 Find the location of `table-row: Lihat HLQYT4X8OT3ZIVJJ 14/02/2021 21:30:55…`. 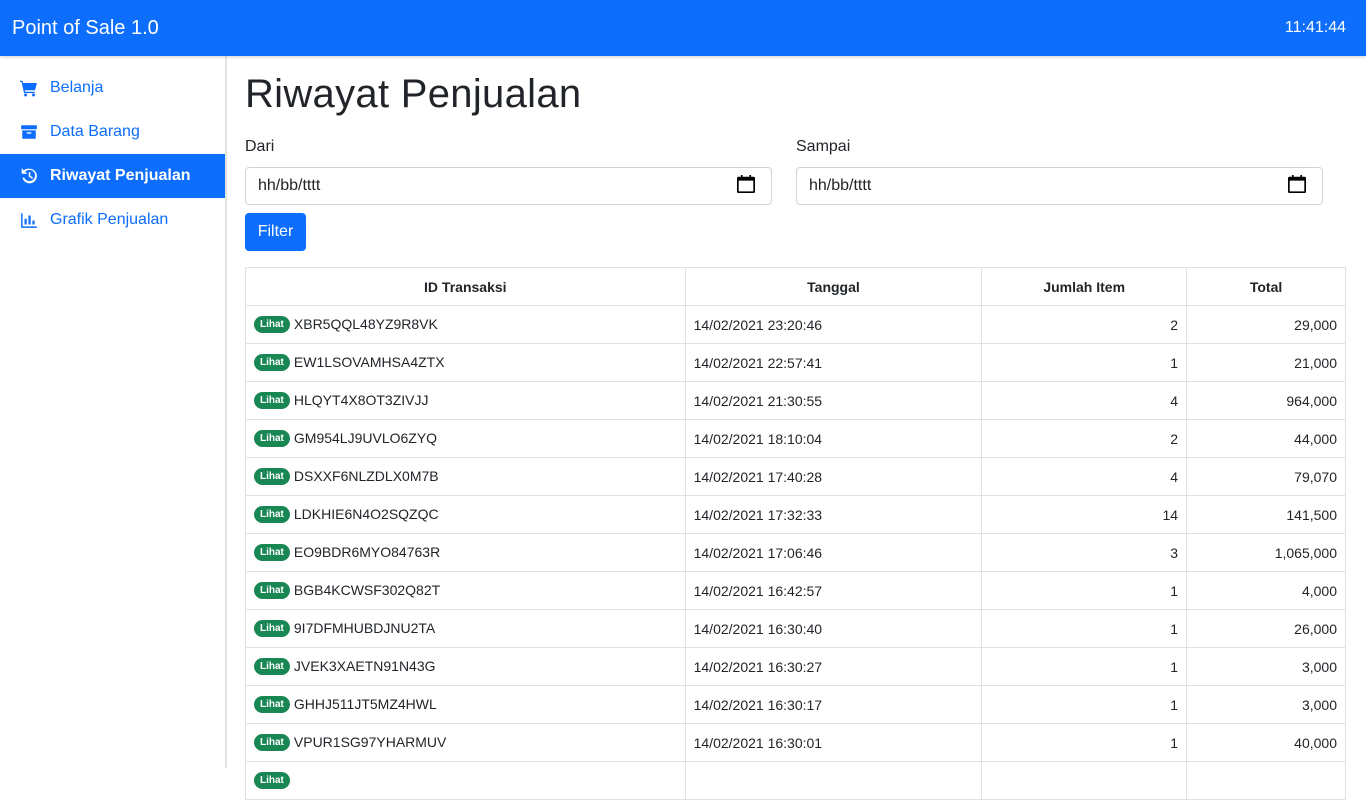

table-row: Lihat HLQYT4X8OT3ZIVJJ 14/02/2021 21:30:55… is located at coordinates (795, 400).